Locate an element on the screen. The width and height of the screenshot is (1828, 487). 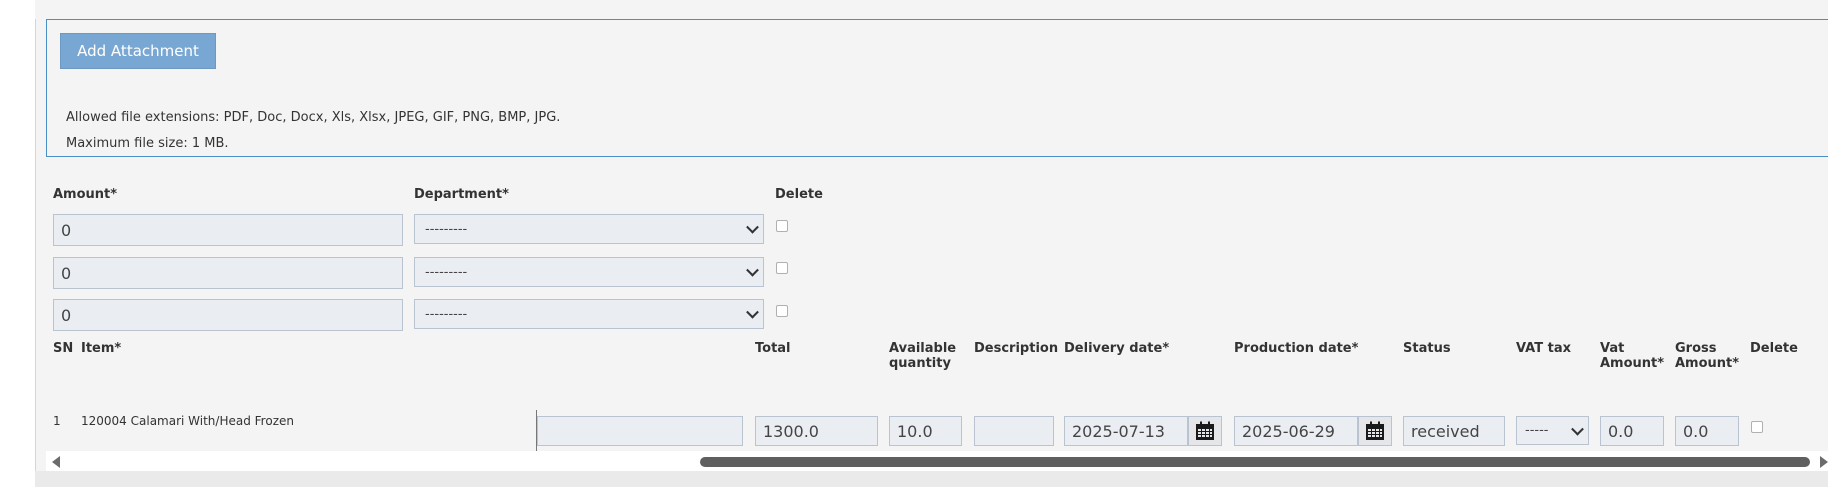
sn-header: SN is located at coordinates (63, 348).